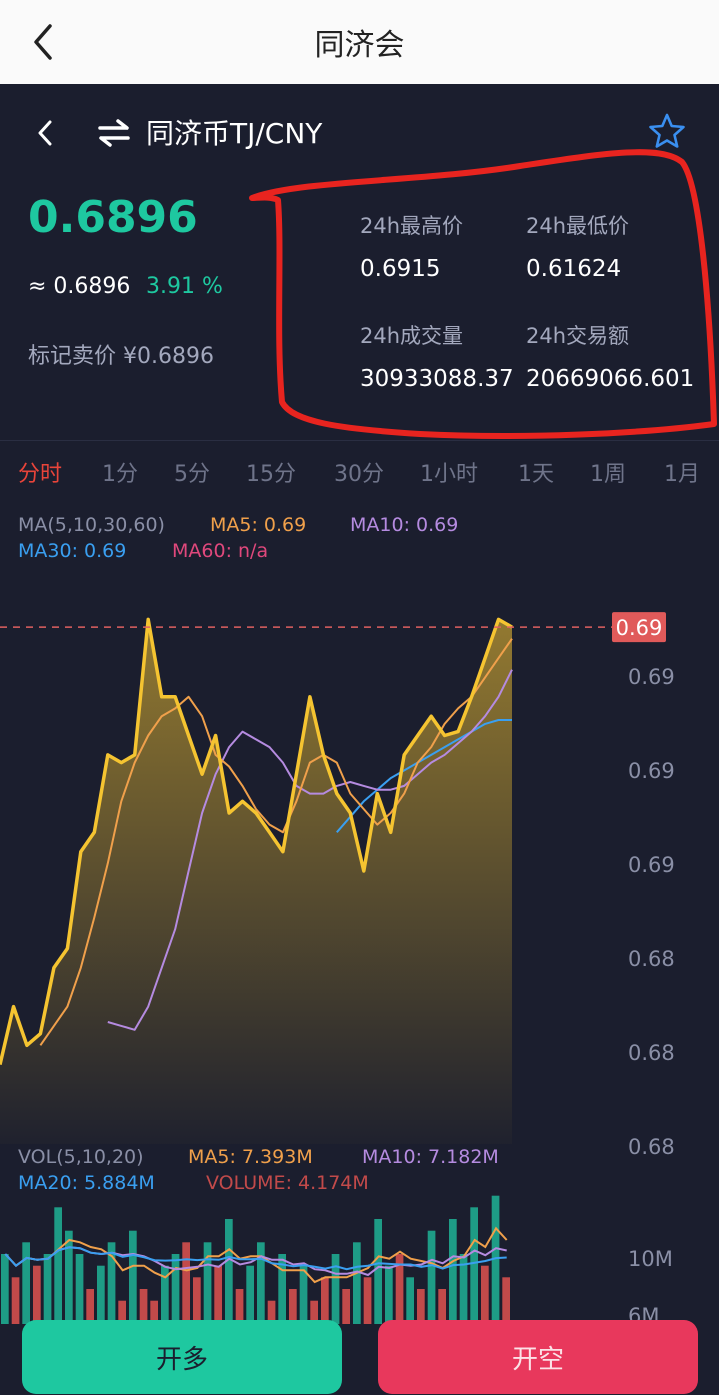  I want to click on ma5-legend: MA5: 0.69, so click(258, 525).